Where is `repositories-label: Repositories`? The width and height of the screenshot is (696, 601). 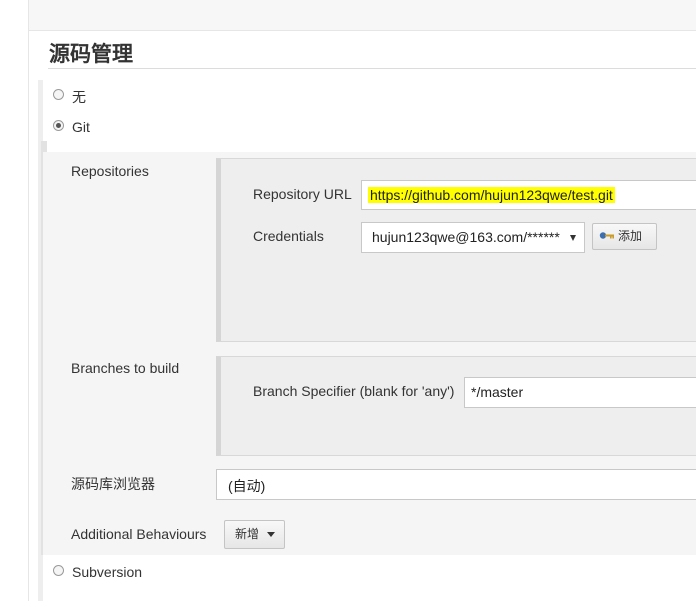
repositories-label: Repositories is located at coordinates (110, 171).